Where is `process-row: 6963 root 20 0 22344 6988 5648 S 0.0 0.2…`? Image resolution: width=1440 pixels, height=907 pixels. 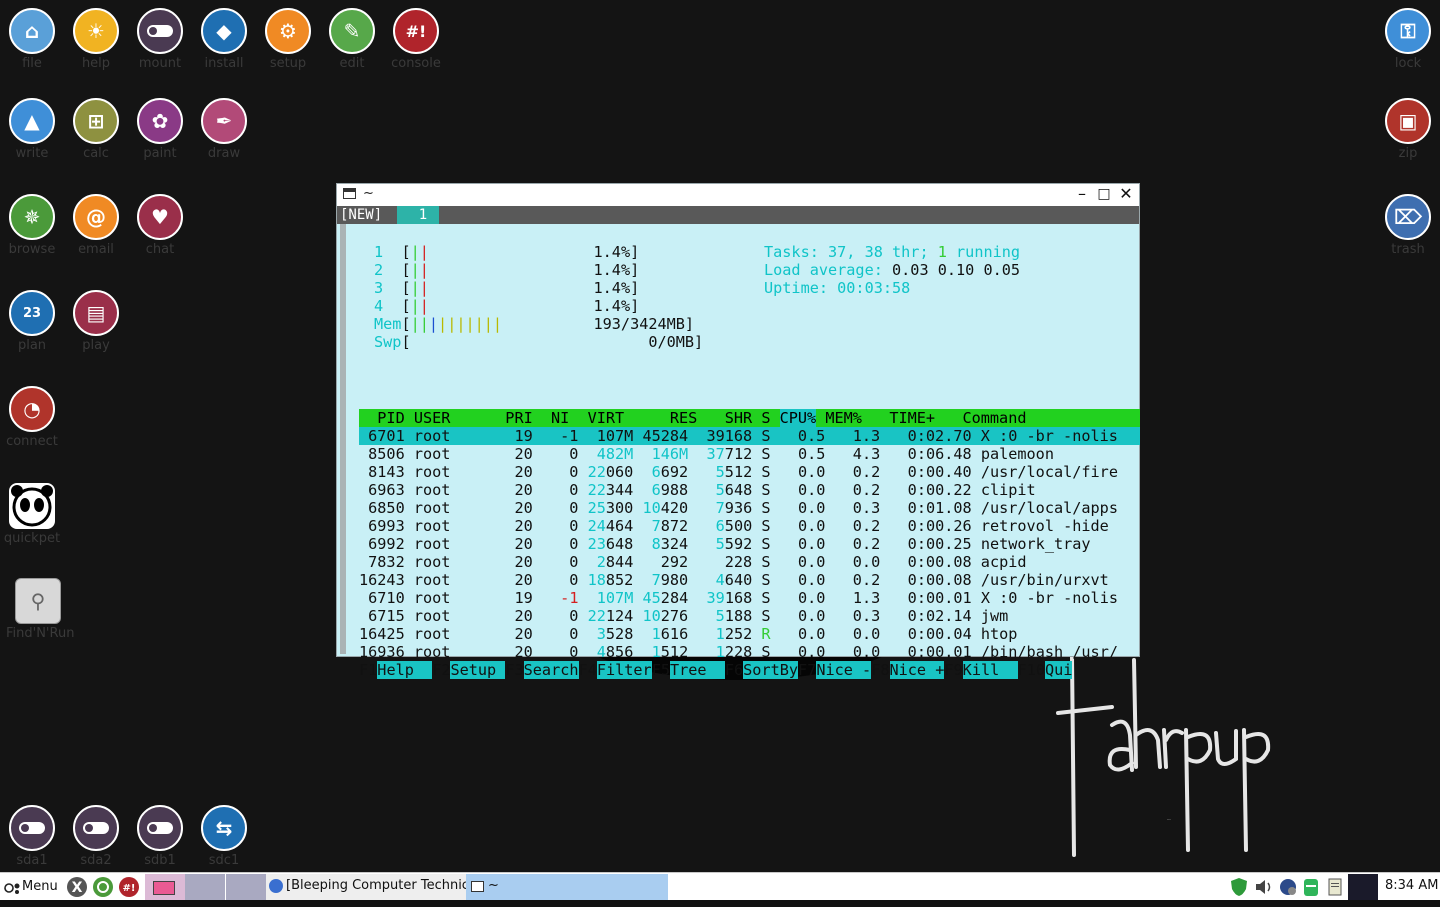 process-row: 6963 root 20 0 22344 6988 5648 S 0.0 0.2… is located at coordinates (697, 490).